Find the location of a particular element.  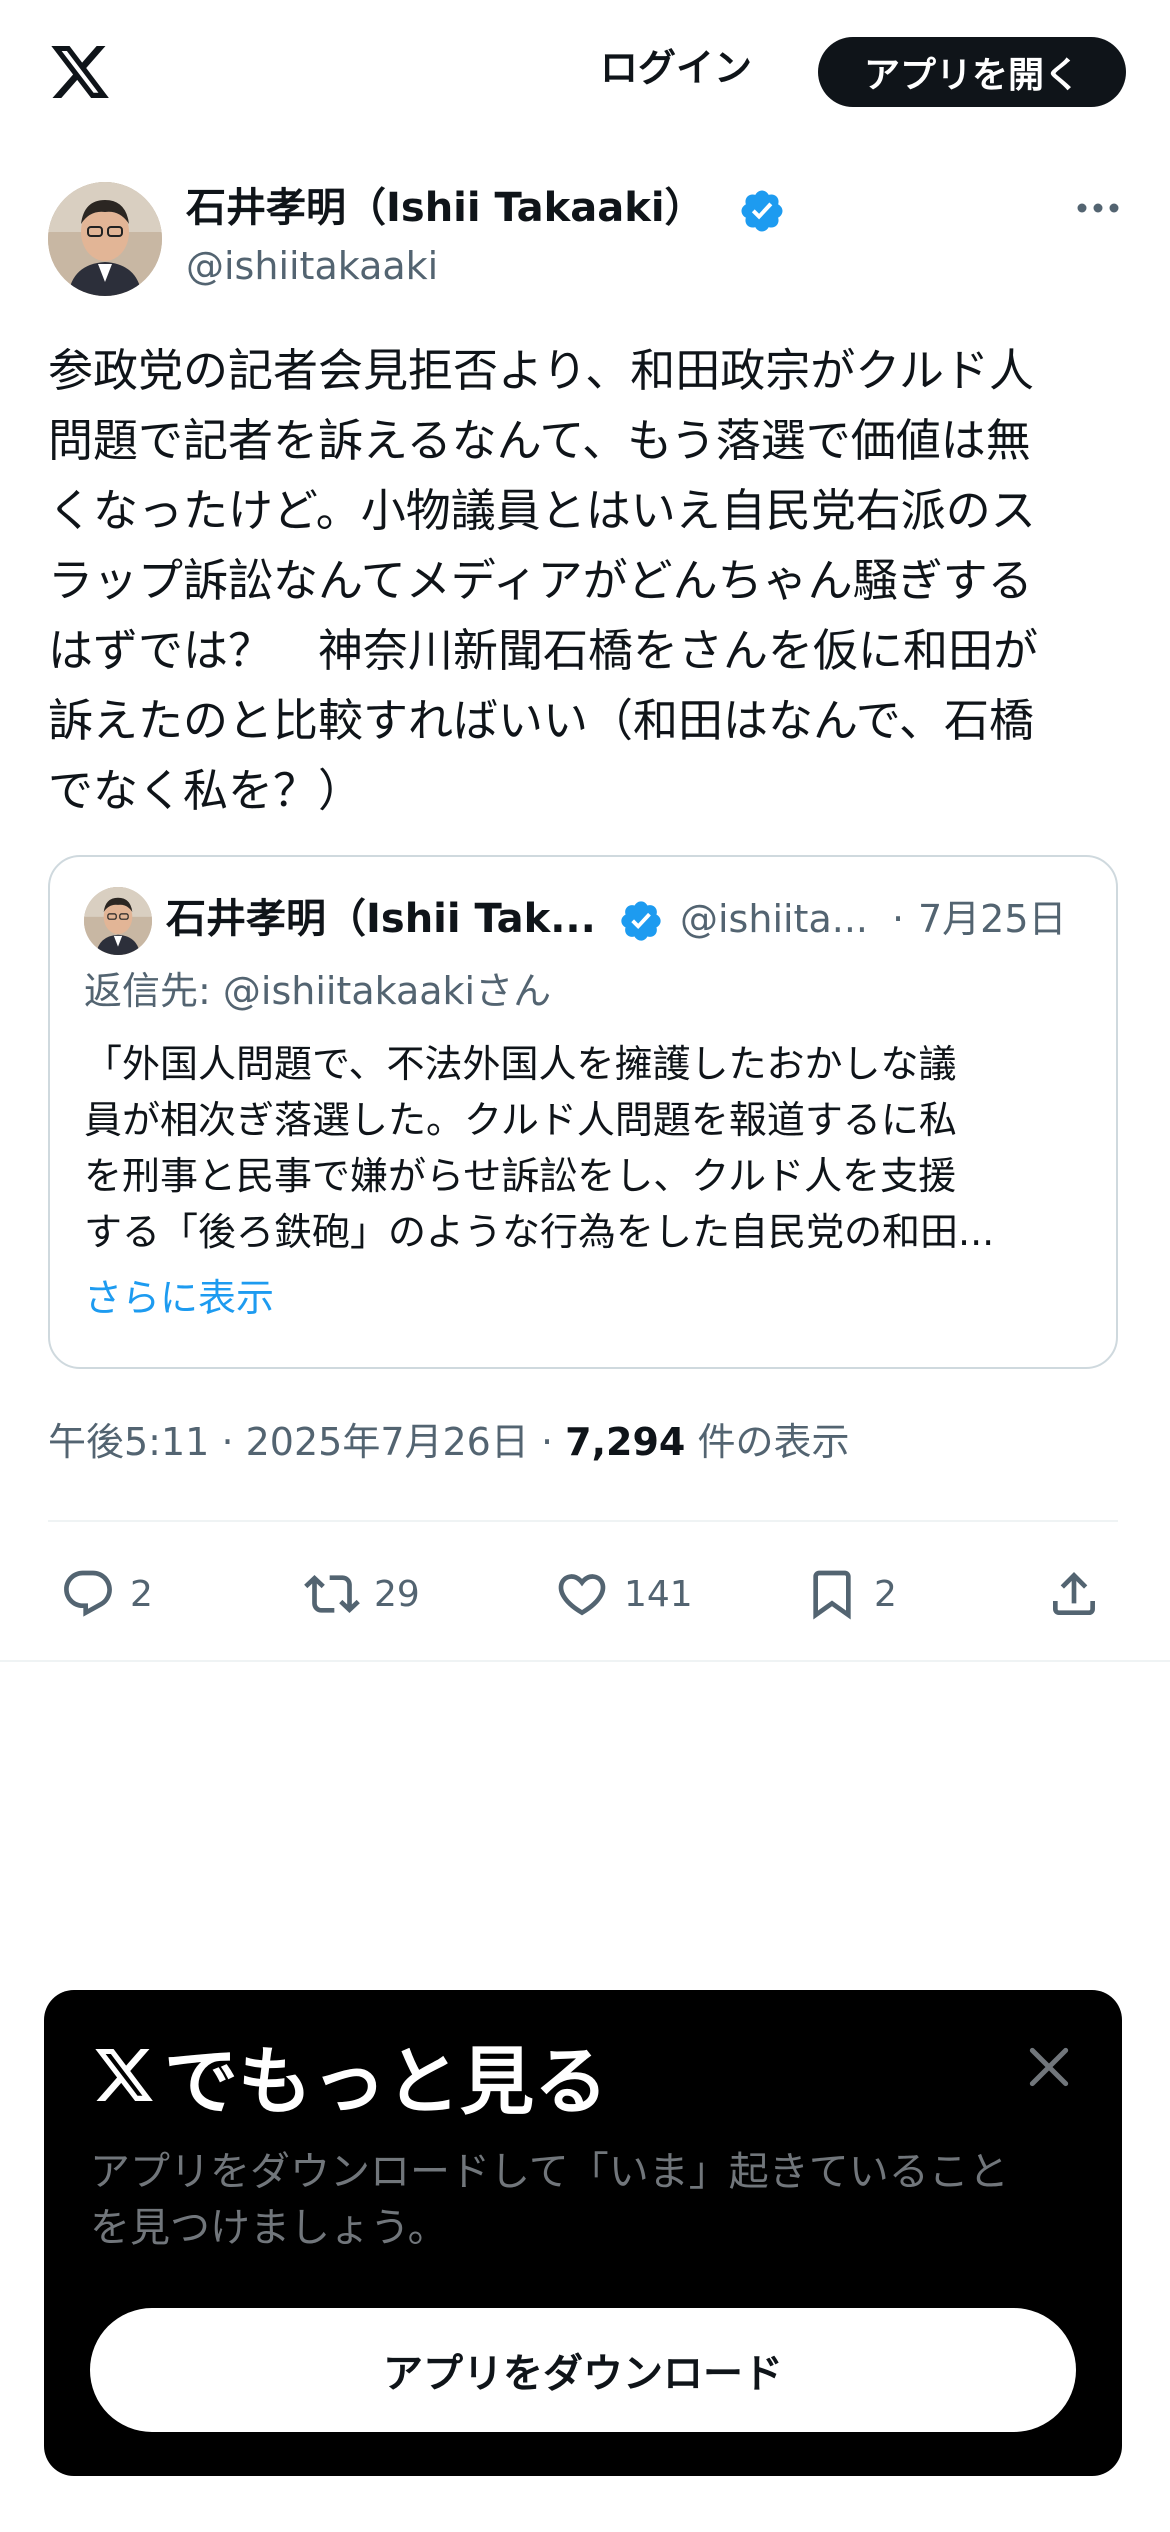

sheet-description-line: アプリをダウンロードして「いま」起きていること is located at coordinates (549, 2172).